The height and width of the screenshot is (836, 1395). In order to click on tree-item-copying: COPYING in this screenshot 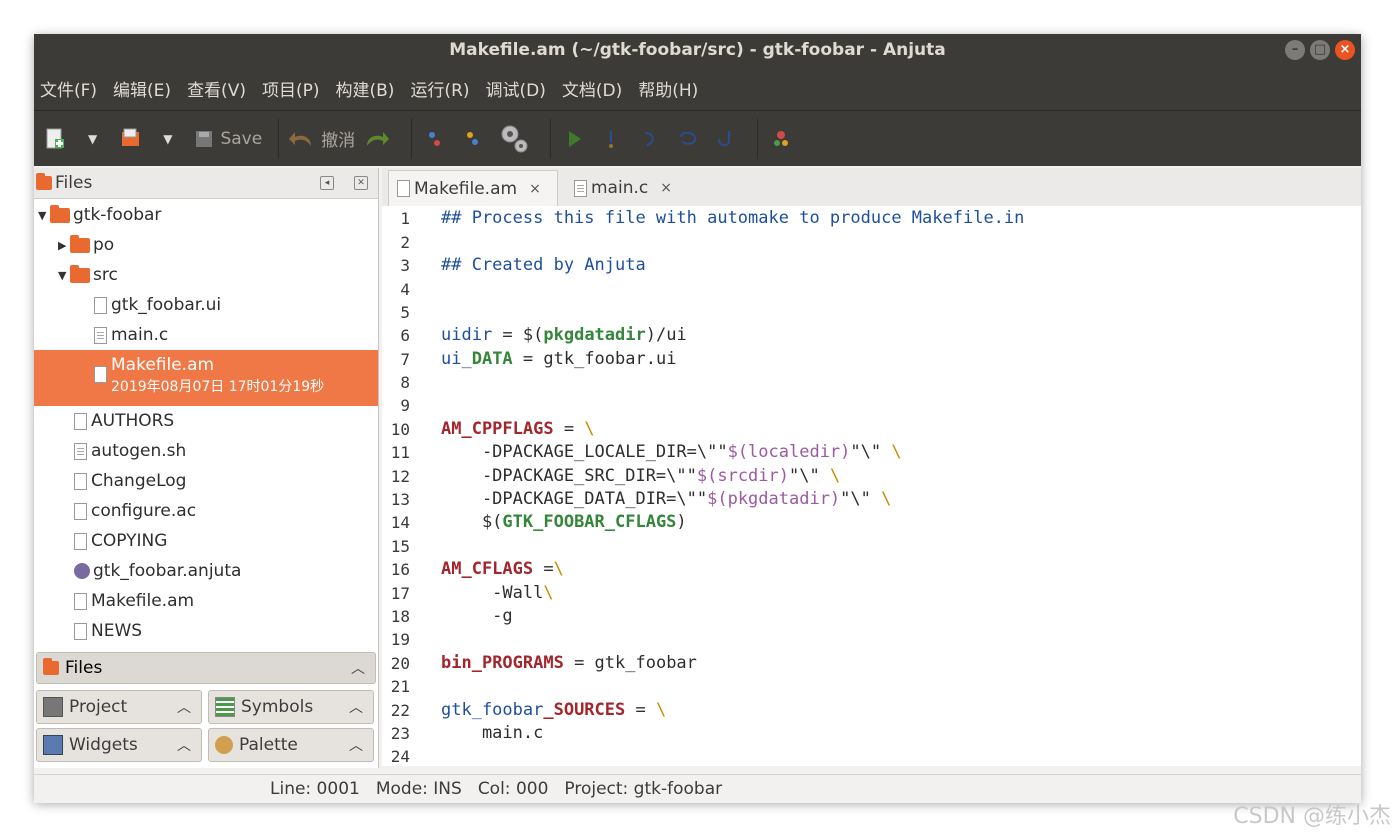, I will do `click(206, 541)`.